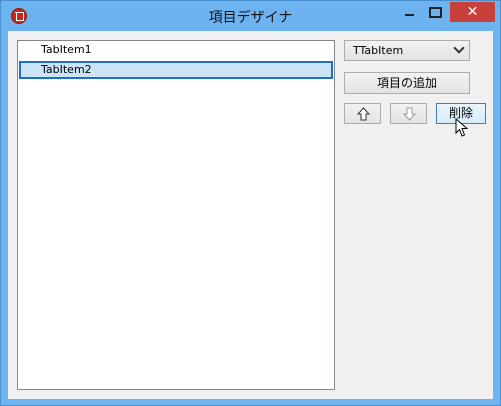 This screenshot has height=406, width=501. I want to click on close-button: ✕, so click(472, 12).